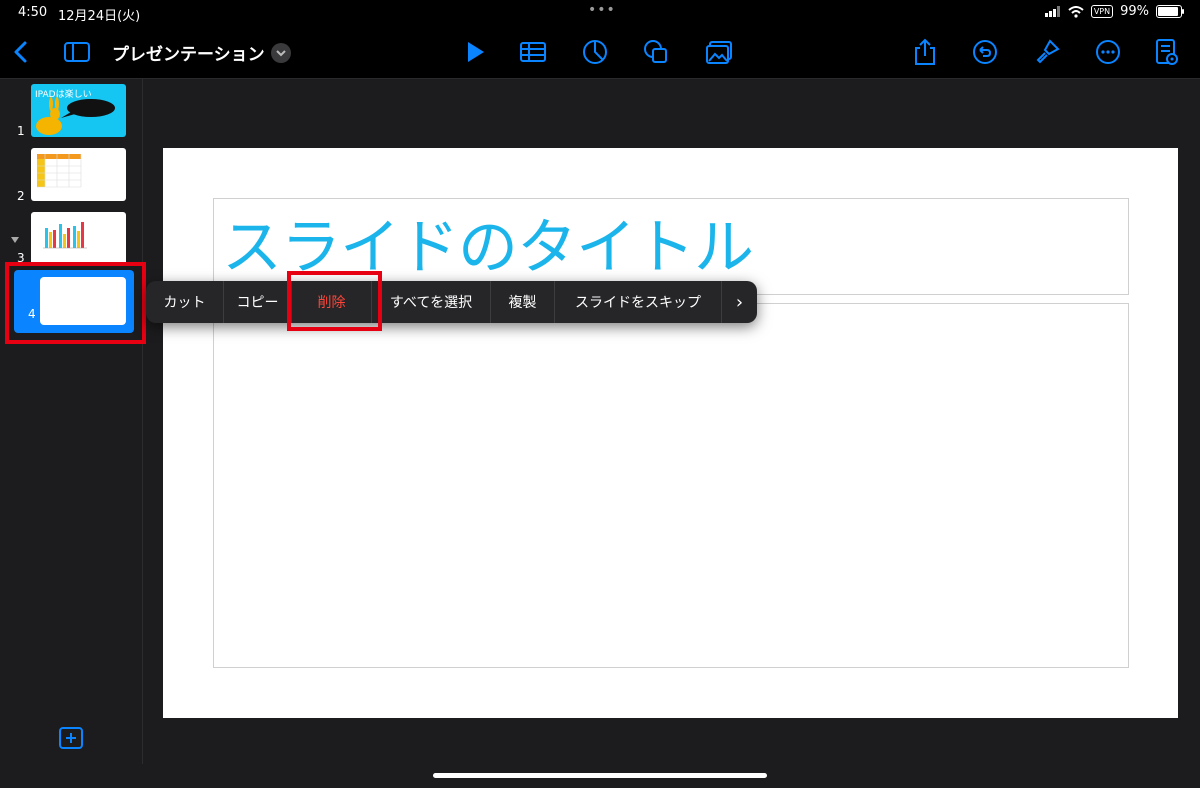 This screenshot has height=788, width=1200. Describe the element at coordinates (71, 738) in the screenshot. I see `add-slide-icon` at that location.